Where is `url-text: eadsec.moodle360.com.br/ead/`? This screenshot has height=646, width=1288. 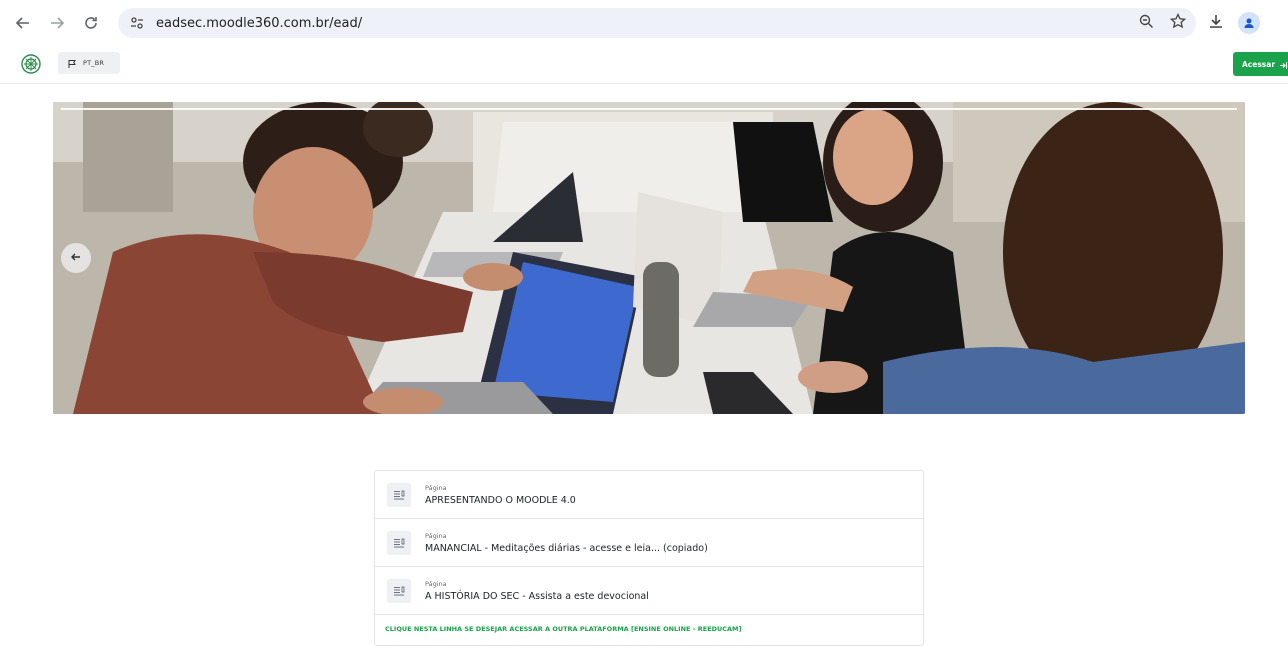 url-text: eadsec.moodle360.com.br/ead/ is located at coordinates (259, 23).